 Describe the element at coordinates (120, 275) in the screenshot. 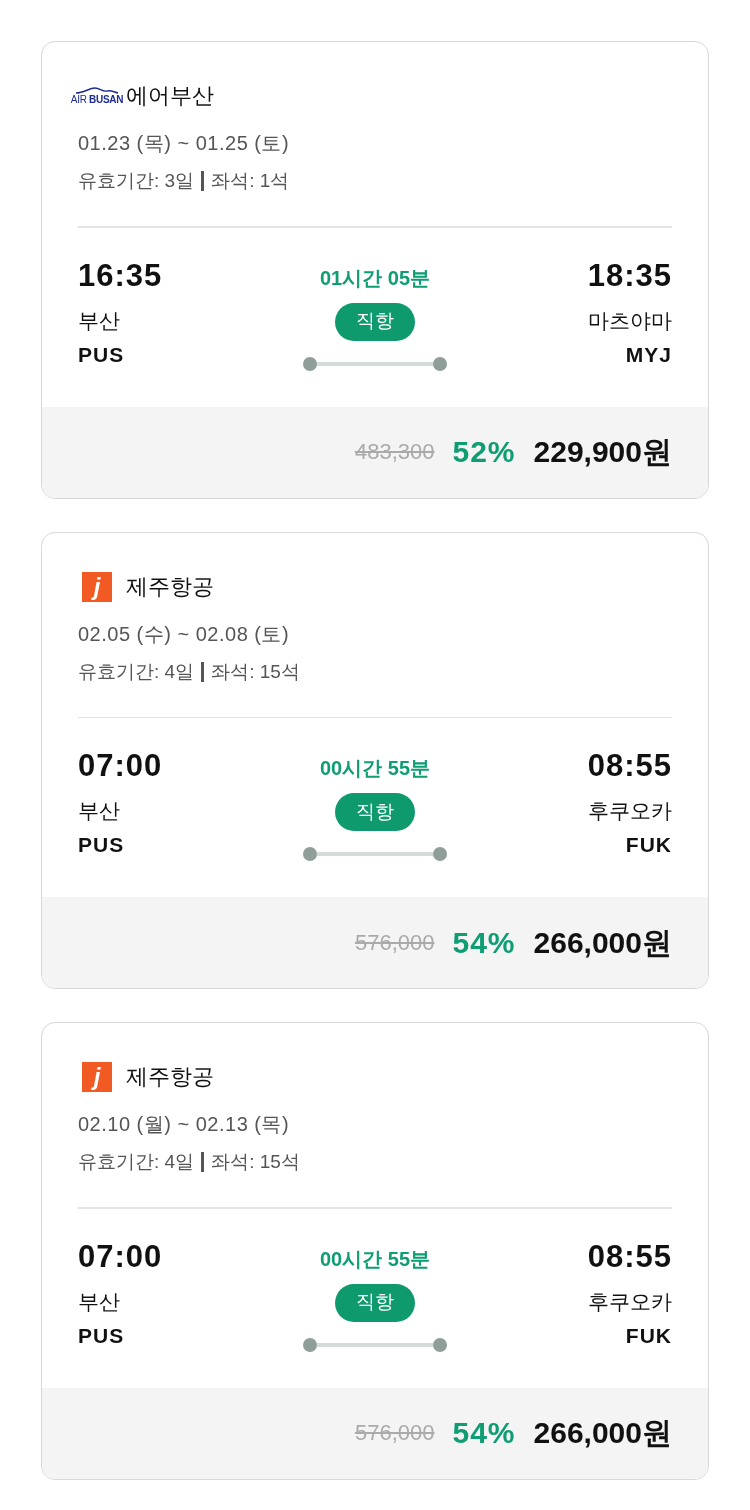

I see `departure-time: 16:35` at that location.